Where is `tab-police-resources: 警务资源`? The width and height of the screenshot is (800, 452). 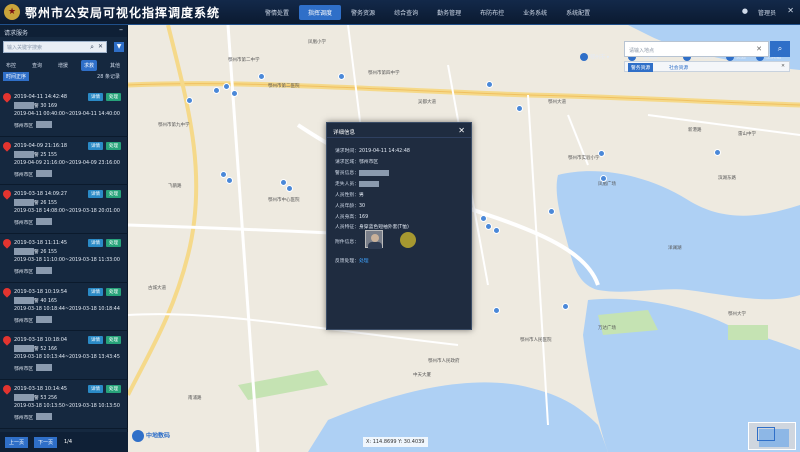 tab-police-resources: 警务资源 is located at coordinates (641, 67).